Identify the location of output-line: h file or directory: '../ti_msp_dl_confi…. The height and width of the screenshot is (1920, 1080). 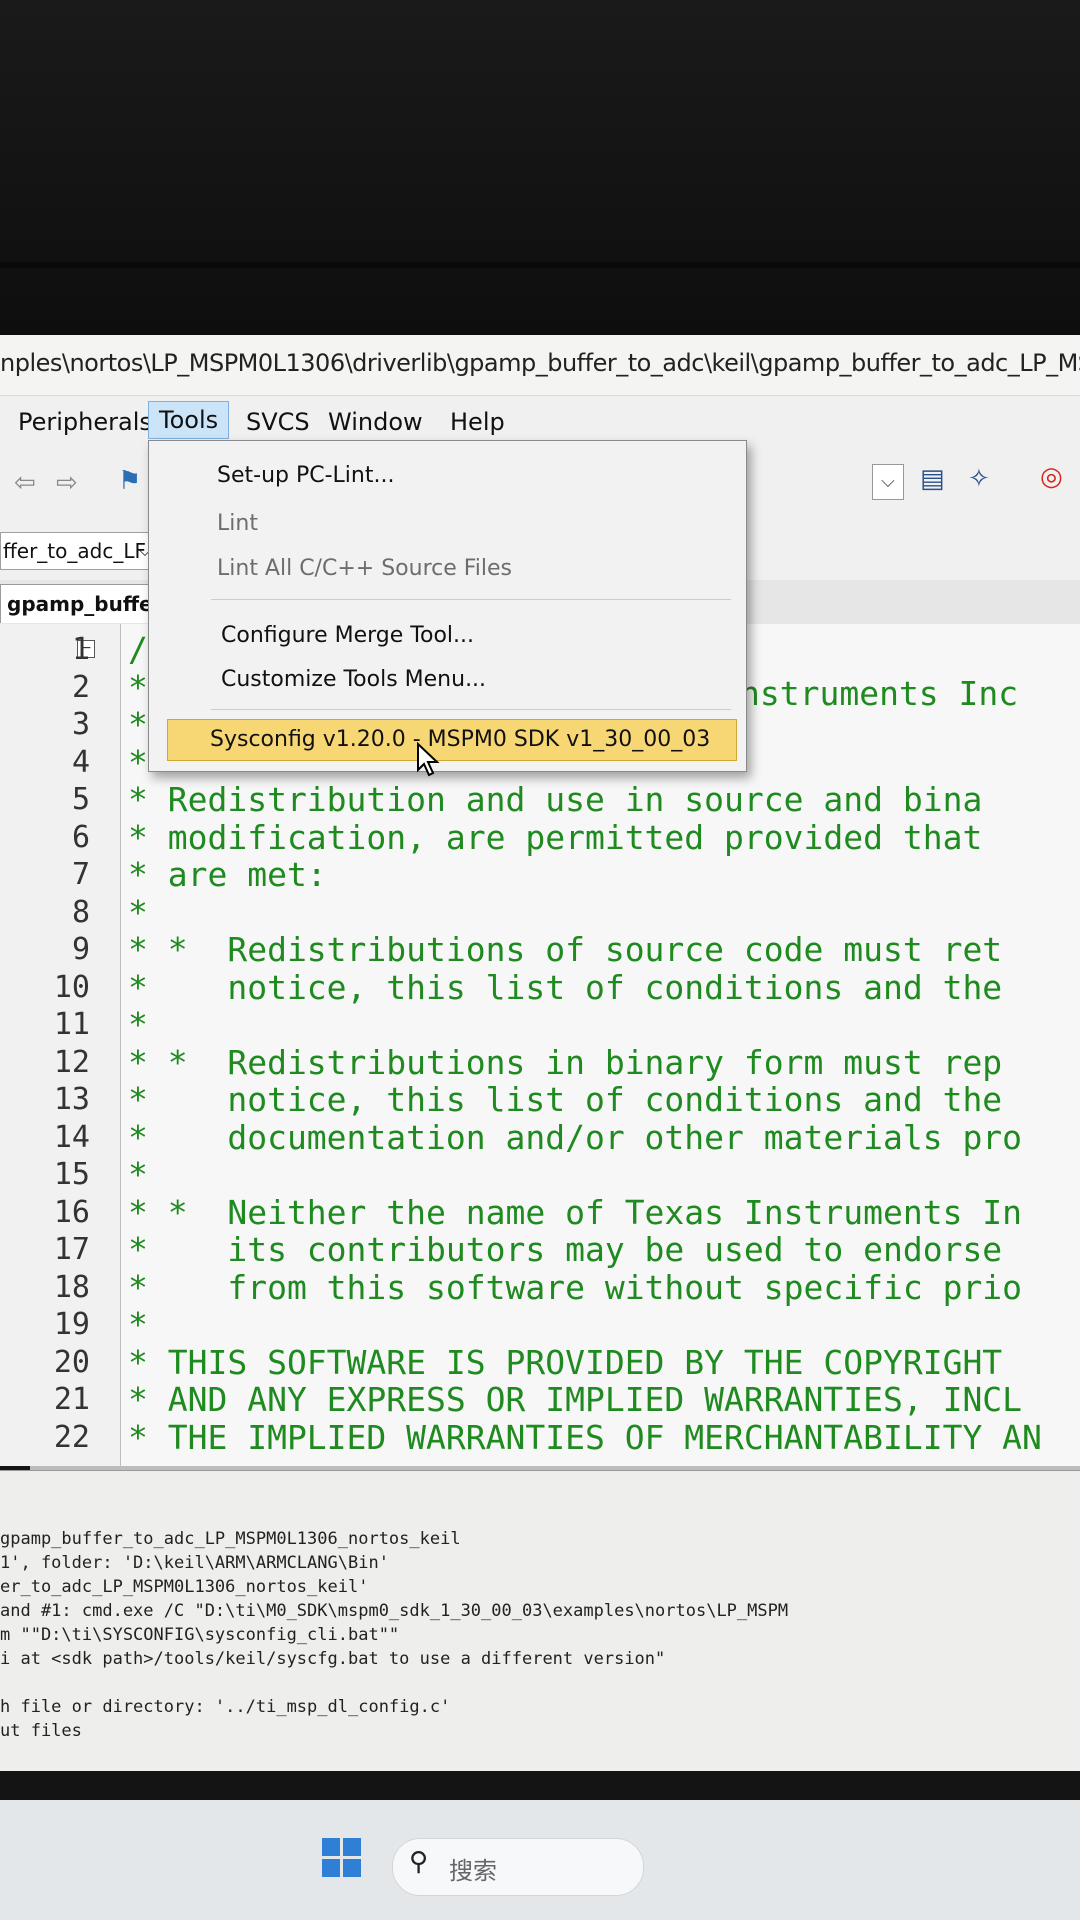
(225, 1707).